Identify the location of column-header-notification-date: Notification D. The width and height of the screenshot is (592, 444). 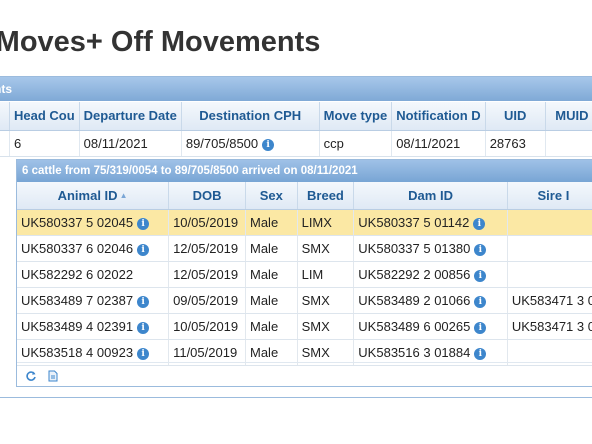
(438, 116).